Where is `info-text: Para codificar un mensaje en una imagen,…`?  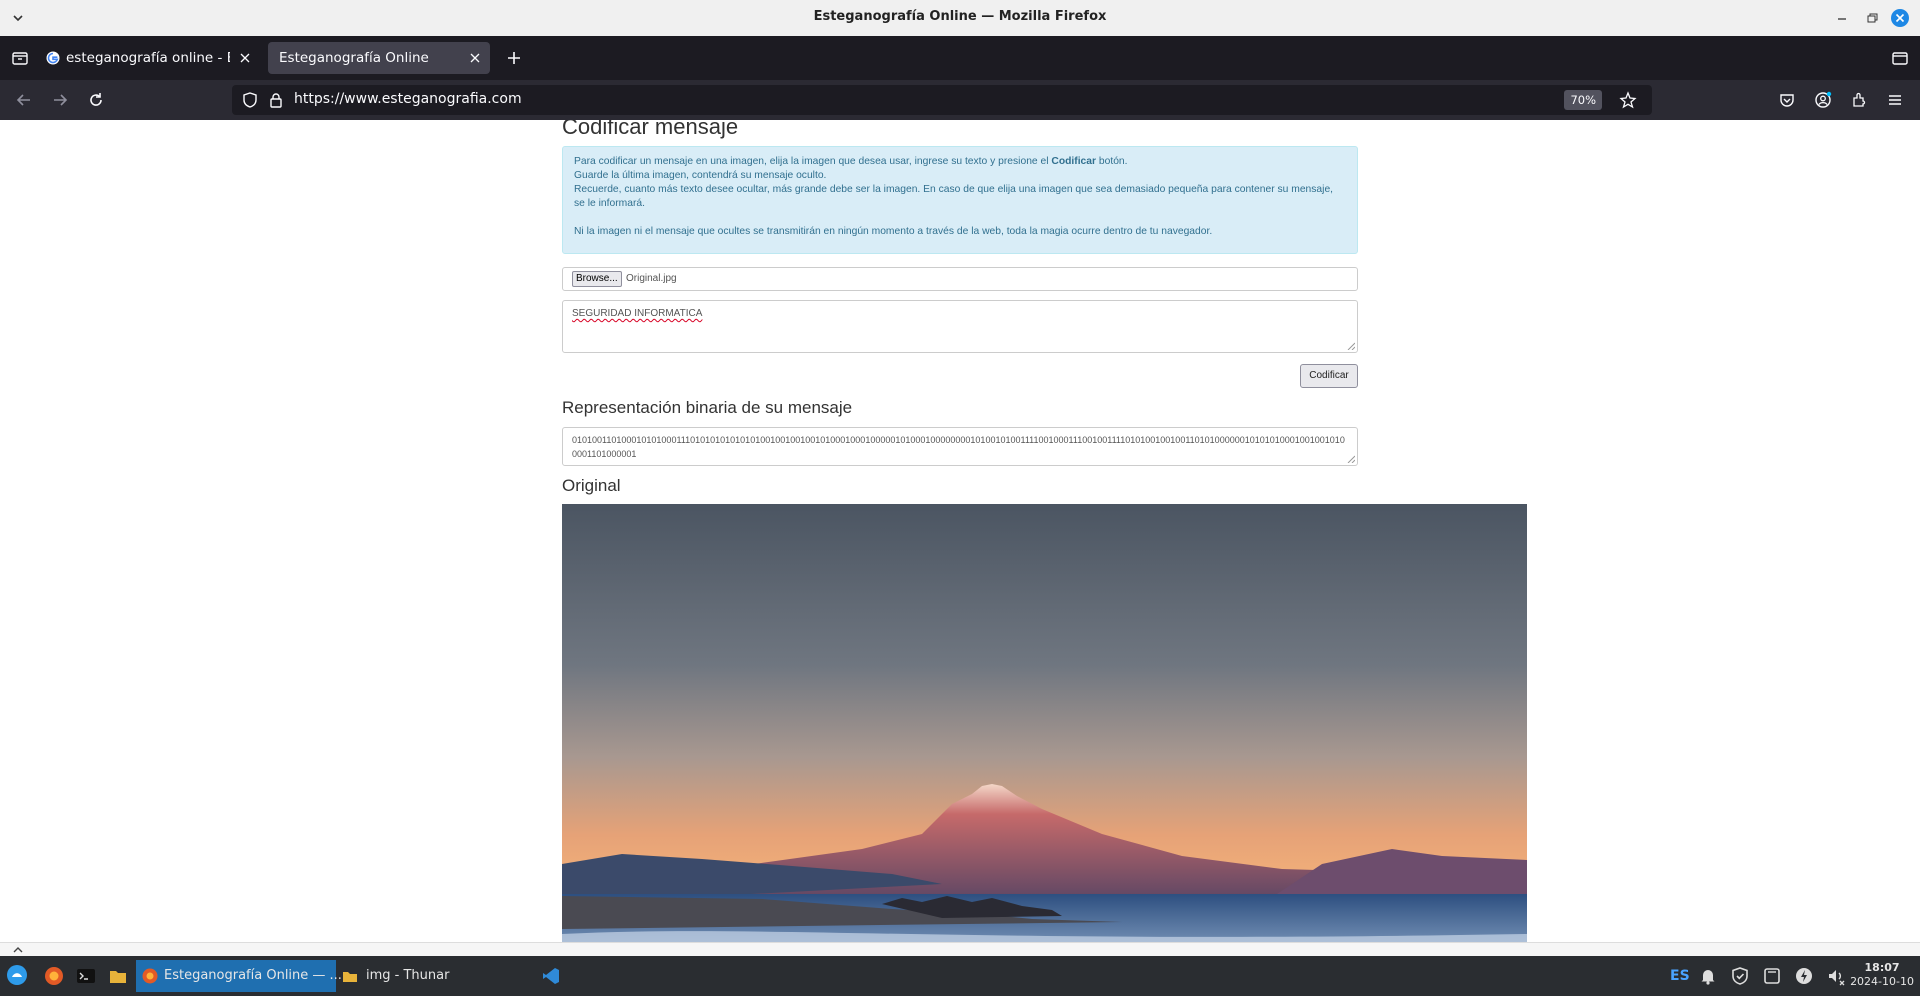
info-text: Para codificar un mensaje en una imagen,… is located at coordinates (813, 161).